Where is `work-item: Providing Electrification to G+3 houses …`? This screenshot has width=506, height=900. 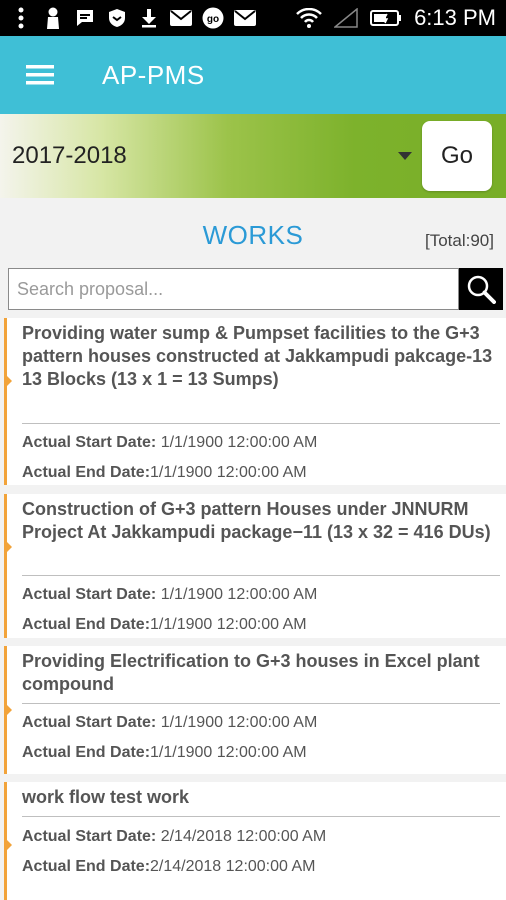 work-item: Providing Electrification to G+3 houses … is located at coordinates (255, 710).